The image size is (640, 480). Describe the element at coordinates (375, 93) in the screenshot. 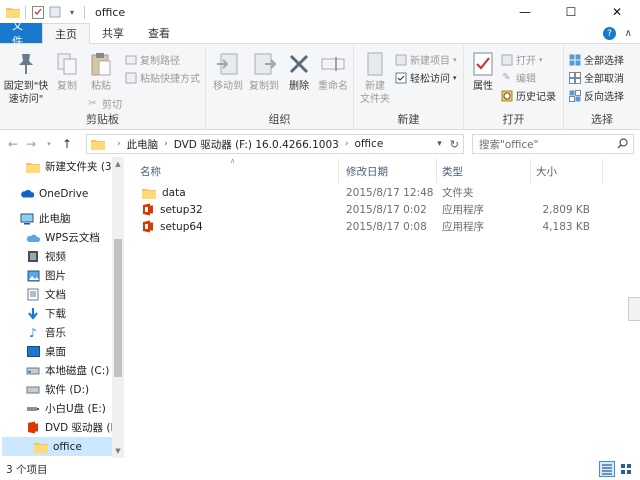

I see `new-folder-label: 新建 文件夹` at that location.